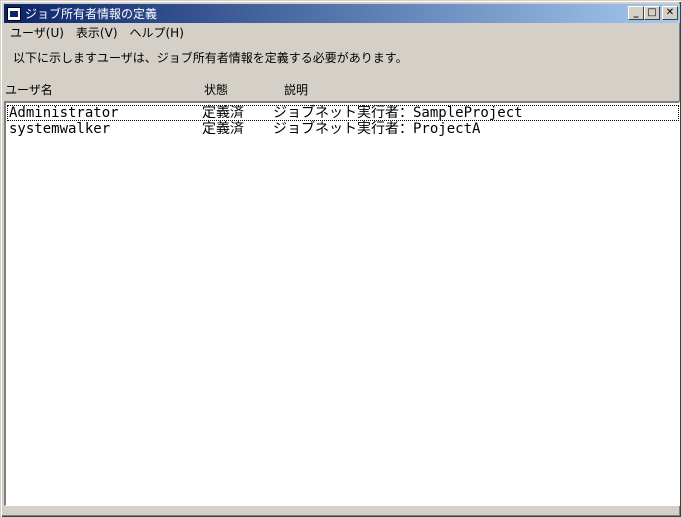 This screenshot has height=518, width=682. I want to click on column-headers: ユーザ名 状態 説明, so click(342, 89).